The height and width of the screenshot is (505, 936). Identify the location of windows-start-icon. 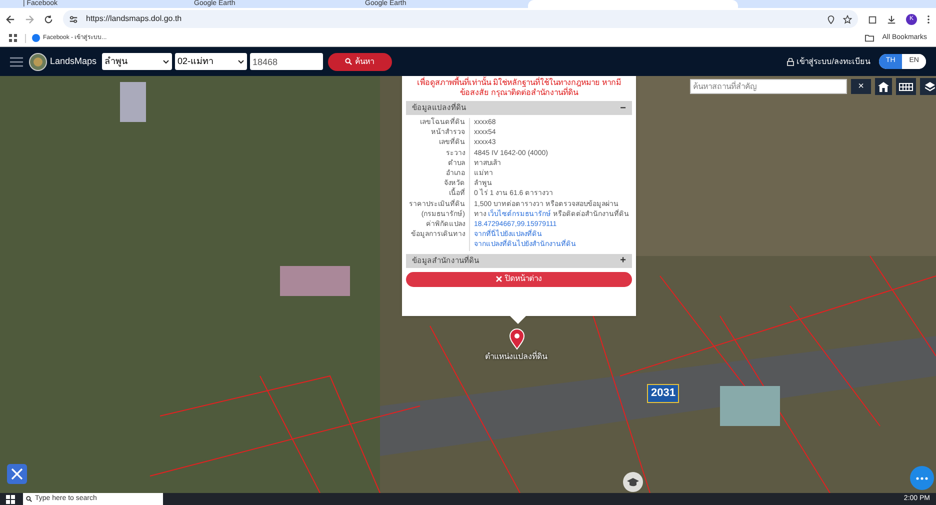
(10, 499).